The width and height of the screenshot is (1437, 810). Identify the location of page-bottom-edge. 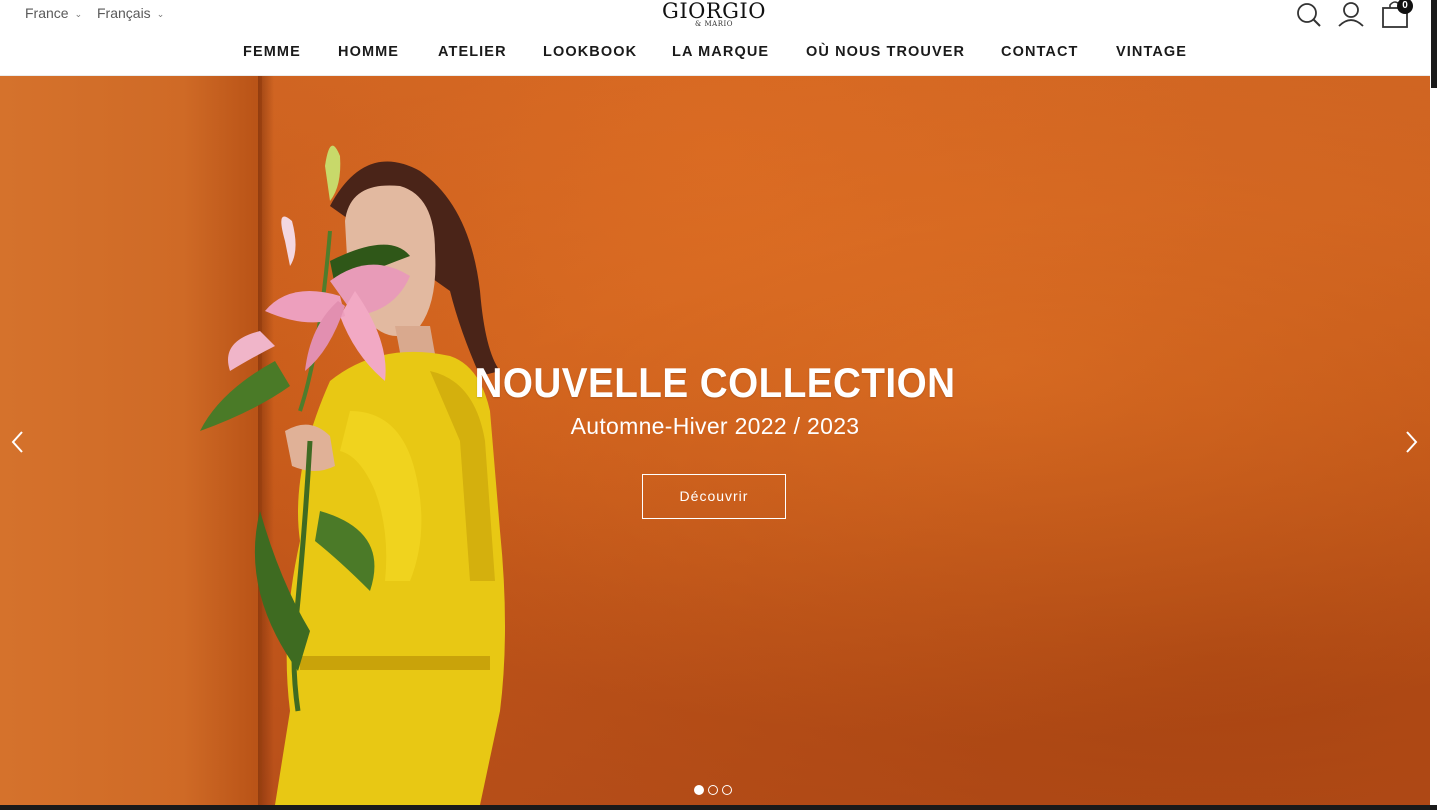
(718, 807).